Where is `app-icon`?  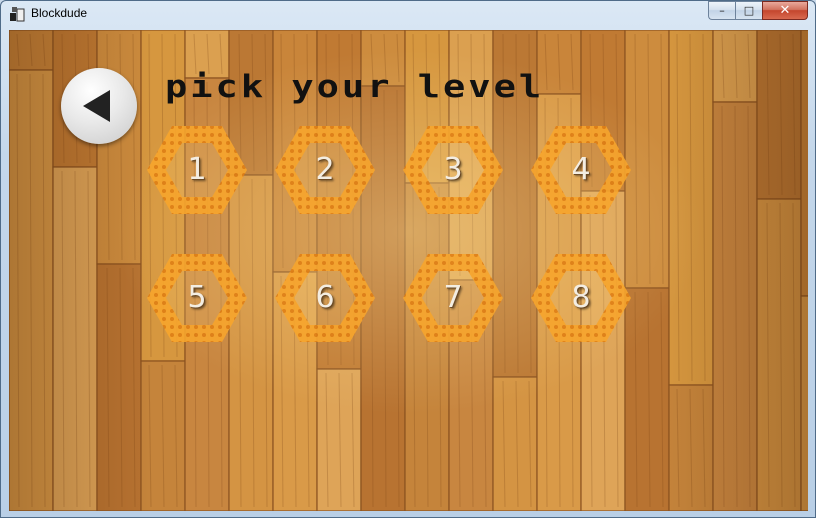 app-icon is located at coordinates (17, 14).